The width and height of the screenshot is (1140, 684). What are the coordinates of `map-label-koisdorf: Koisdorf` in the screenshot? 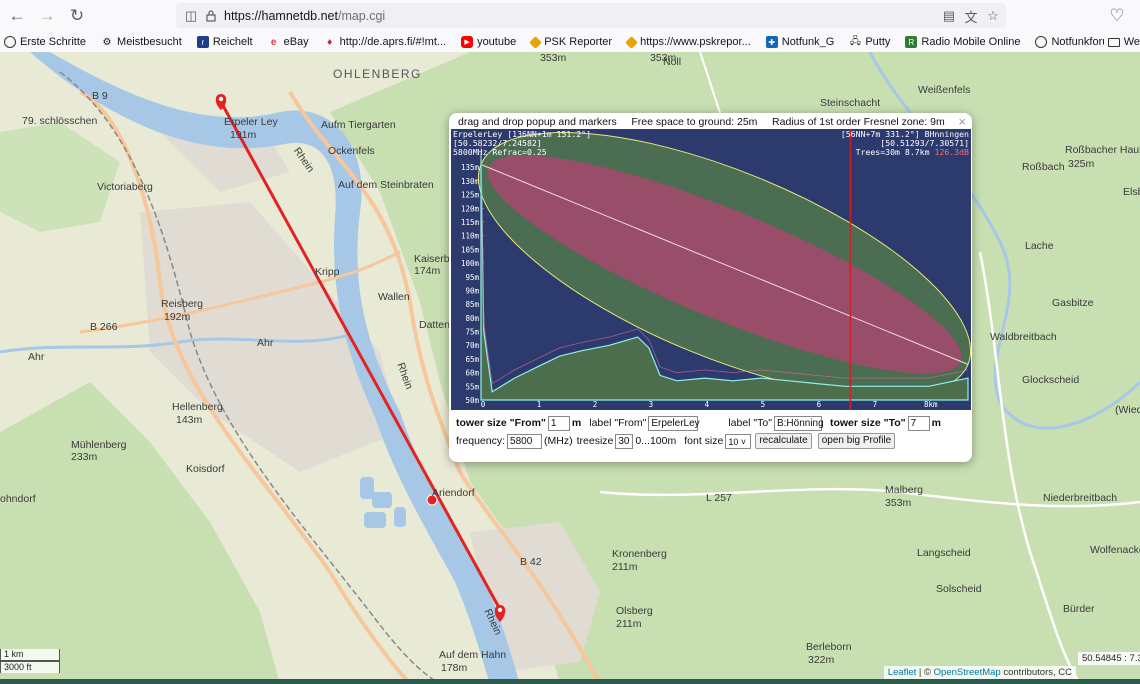 It's located at (205, 469).